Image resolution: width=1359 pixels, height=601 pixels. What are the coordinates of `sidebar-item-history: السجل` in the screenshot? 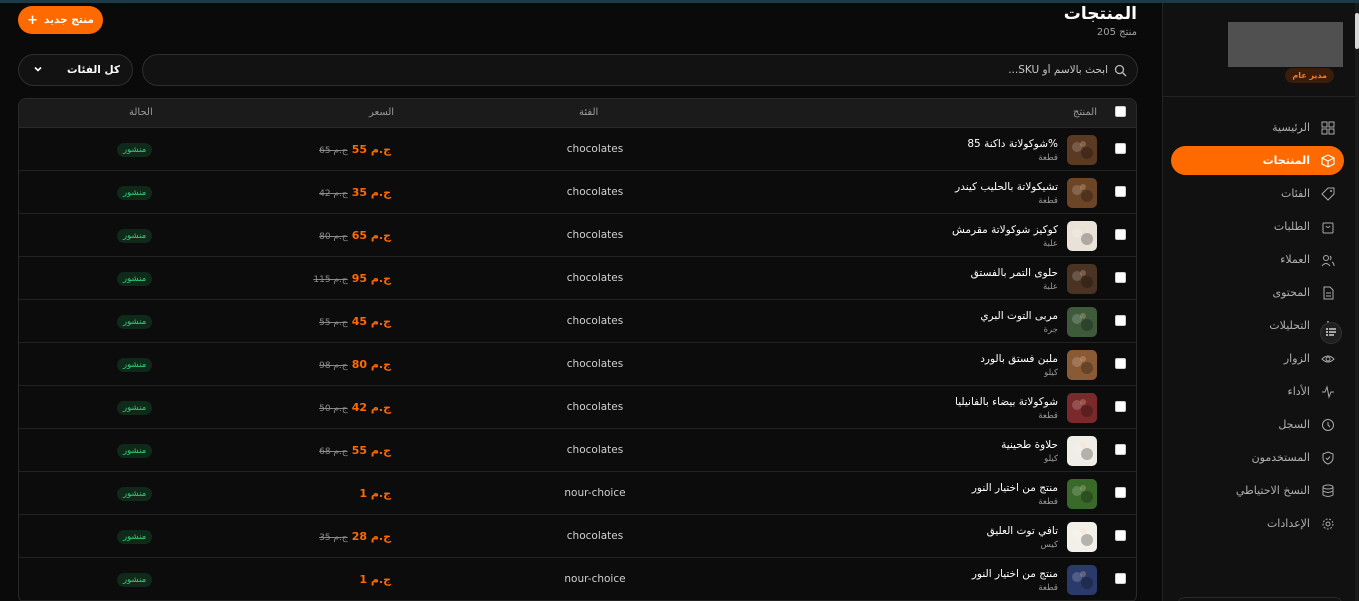 It's located at (1257, 424).